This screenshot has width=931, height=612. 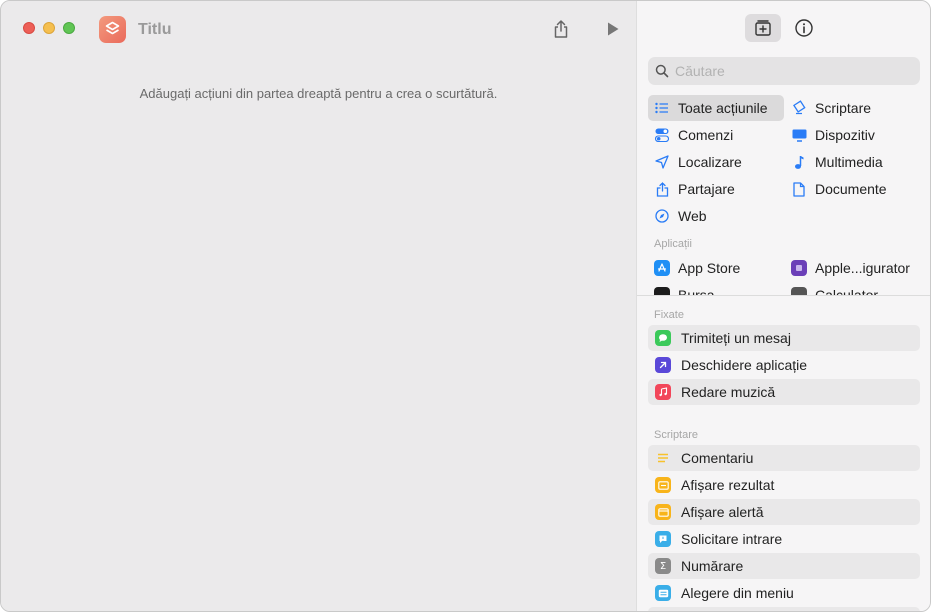 What do you see at coordinates (723, 108) in the screenshot?
I see `category-label: Toate acțiunile` at bounding box center [723, 108].